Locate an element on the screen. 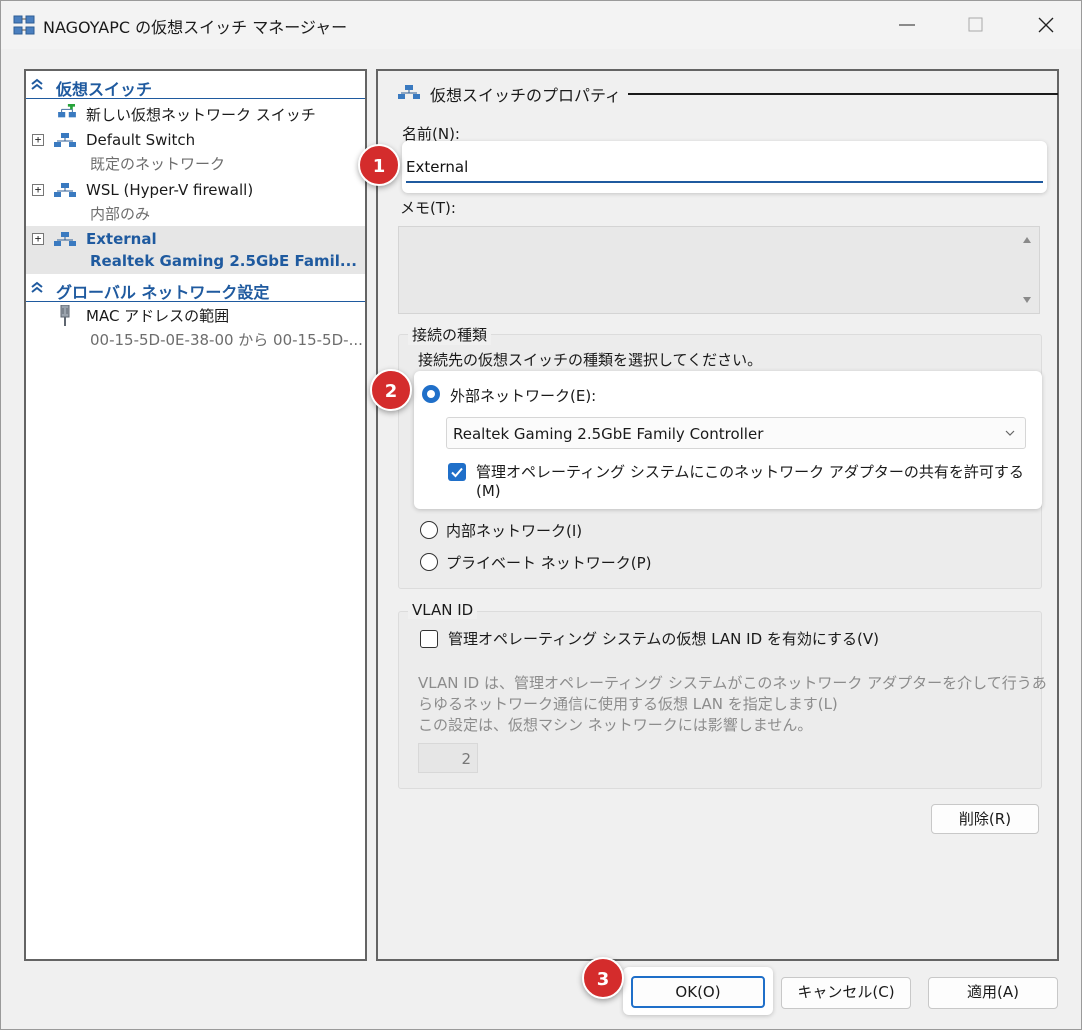  switch-item-default: + Default Switch 既定のネットワーク is located at coordinates (195, 151).